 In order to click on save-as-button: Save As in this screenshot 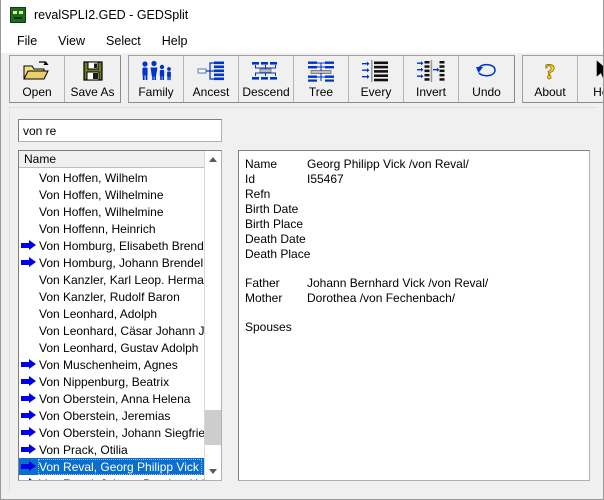, I will do `click(92, 79)`.